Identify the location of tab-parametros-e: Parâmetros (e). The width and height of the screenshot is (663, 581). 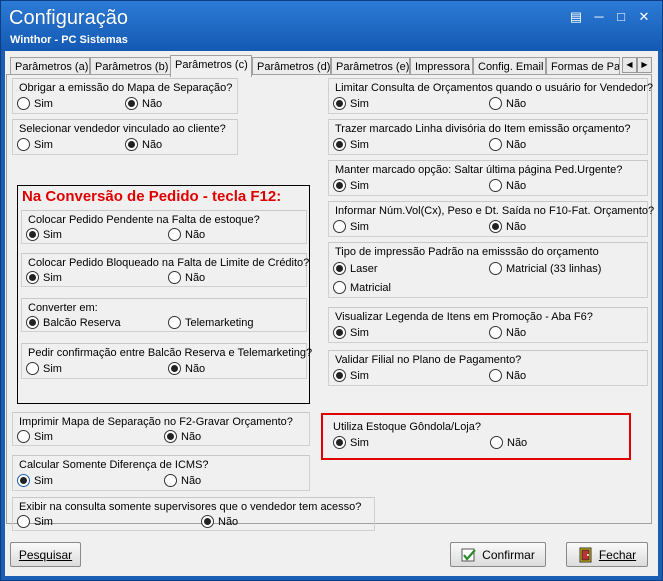
(370, 66).